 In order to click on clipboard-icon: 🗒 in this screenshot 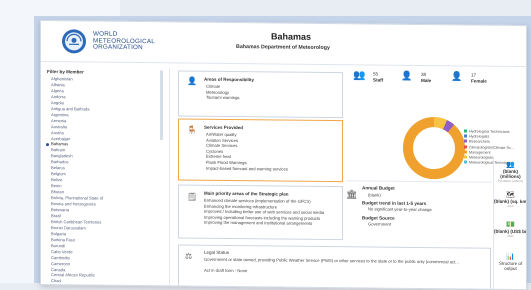, I will do `click(192, 197)`.